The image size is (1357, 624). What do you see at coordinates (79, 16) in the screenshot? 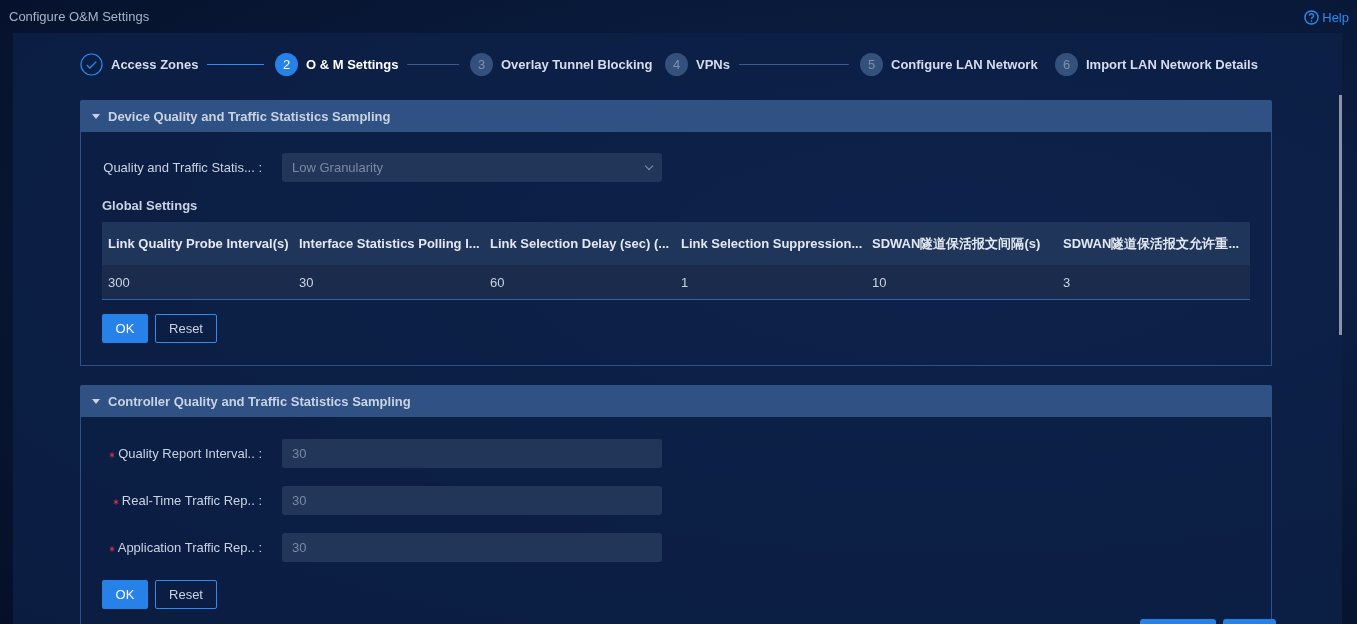
I see `window-title: Configure O&M Settings` at bounding box center [79, 16].